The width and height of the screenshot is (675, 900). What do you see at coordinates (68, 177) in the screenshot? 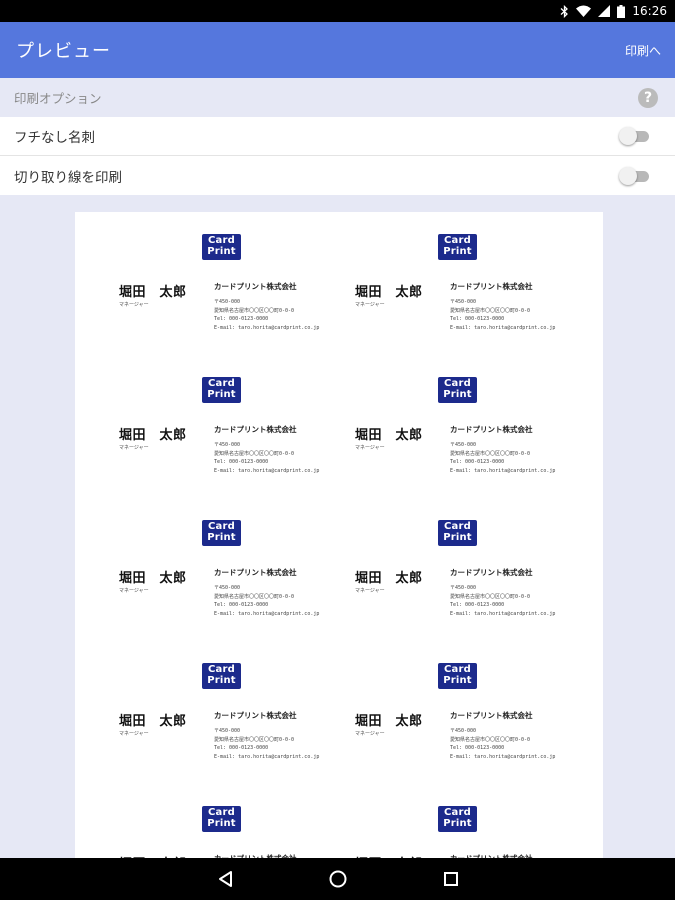
I see `option-label-cut-lines: 切り取り線を印刷` at bounding box center [68, 177].